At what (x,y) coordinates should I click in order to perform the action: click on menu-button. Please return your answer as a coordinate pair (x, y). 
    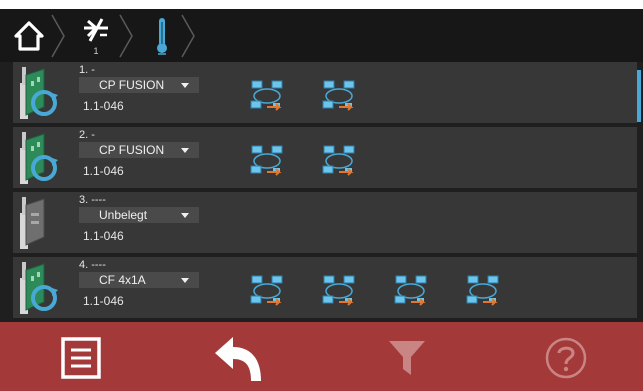
    Looking at the image, I should click on (81, 358).